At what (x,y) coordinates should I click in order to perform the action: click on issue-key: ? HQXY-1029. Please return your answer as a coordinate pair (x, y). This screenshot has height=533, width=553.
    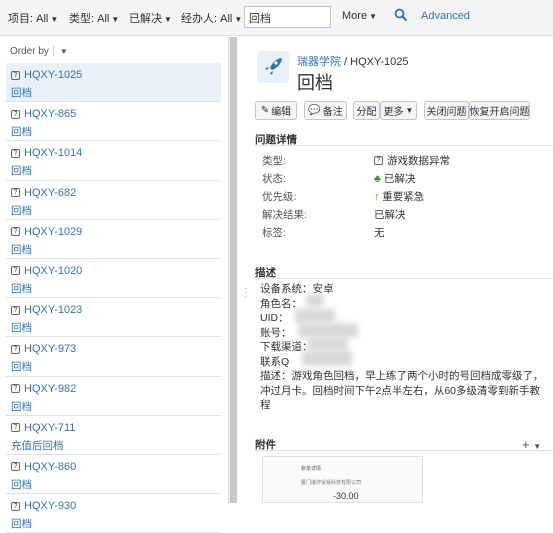
    Looking at the image, I should click on (113, 232).